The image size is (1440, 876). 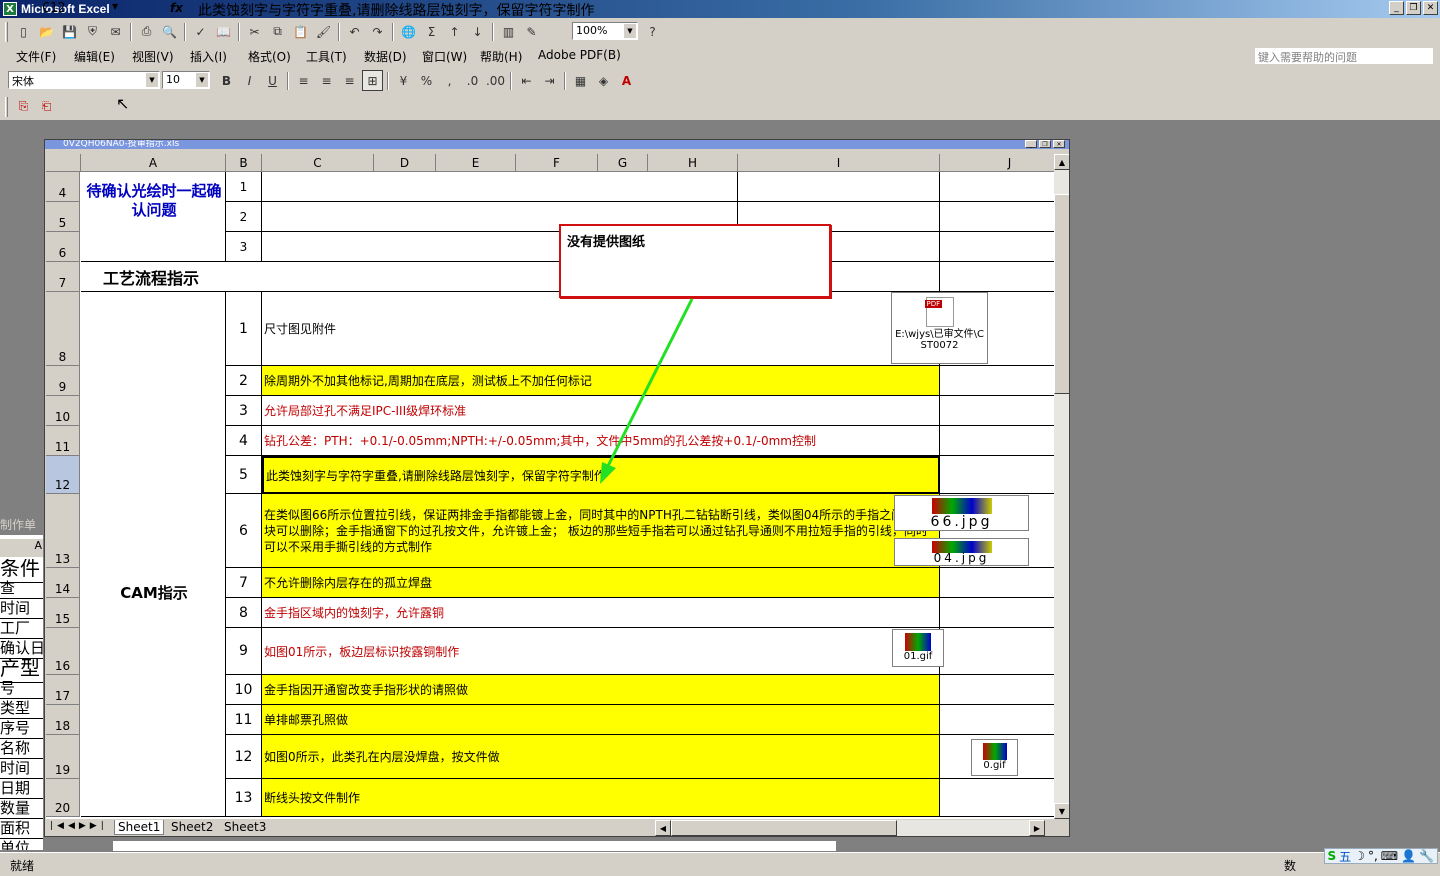 I want to click on minimize-button: _, so click(x=1396, y=8).